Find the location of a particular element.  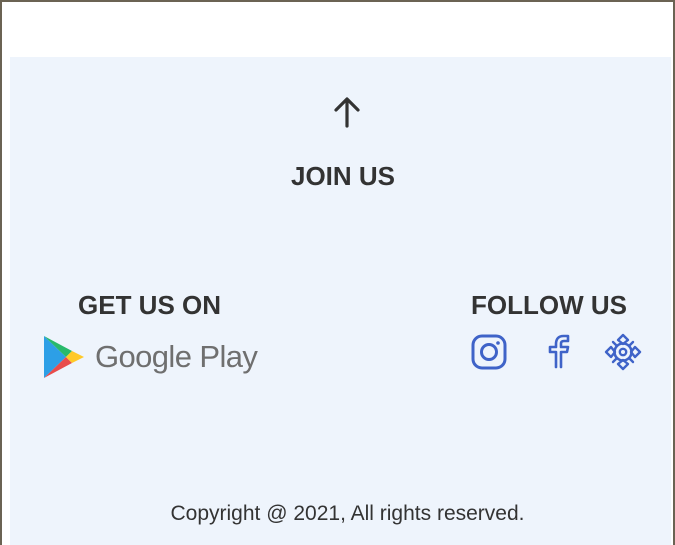

copyright-text: Copyright @ 2021, All rights reserved. is located at coordinates (347, 513).